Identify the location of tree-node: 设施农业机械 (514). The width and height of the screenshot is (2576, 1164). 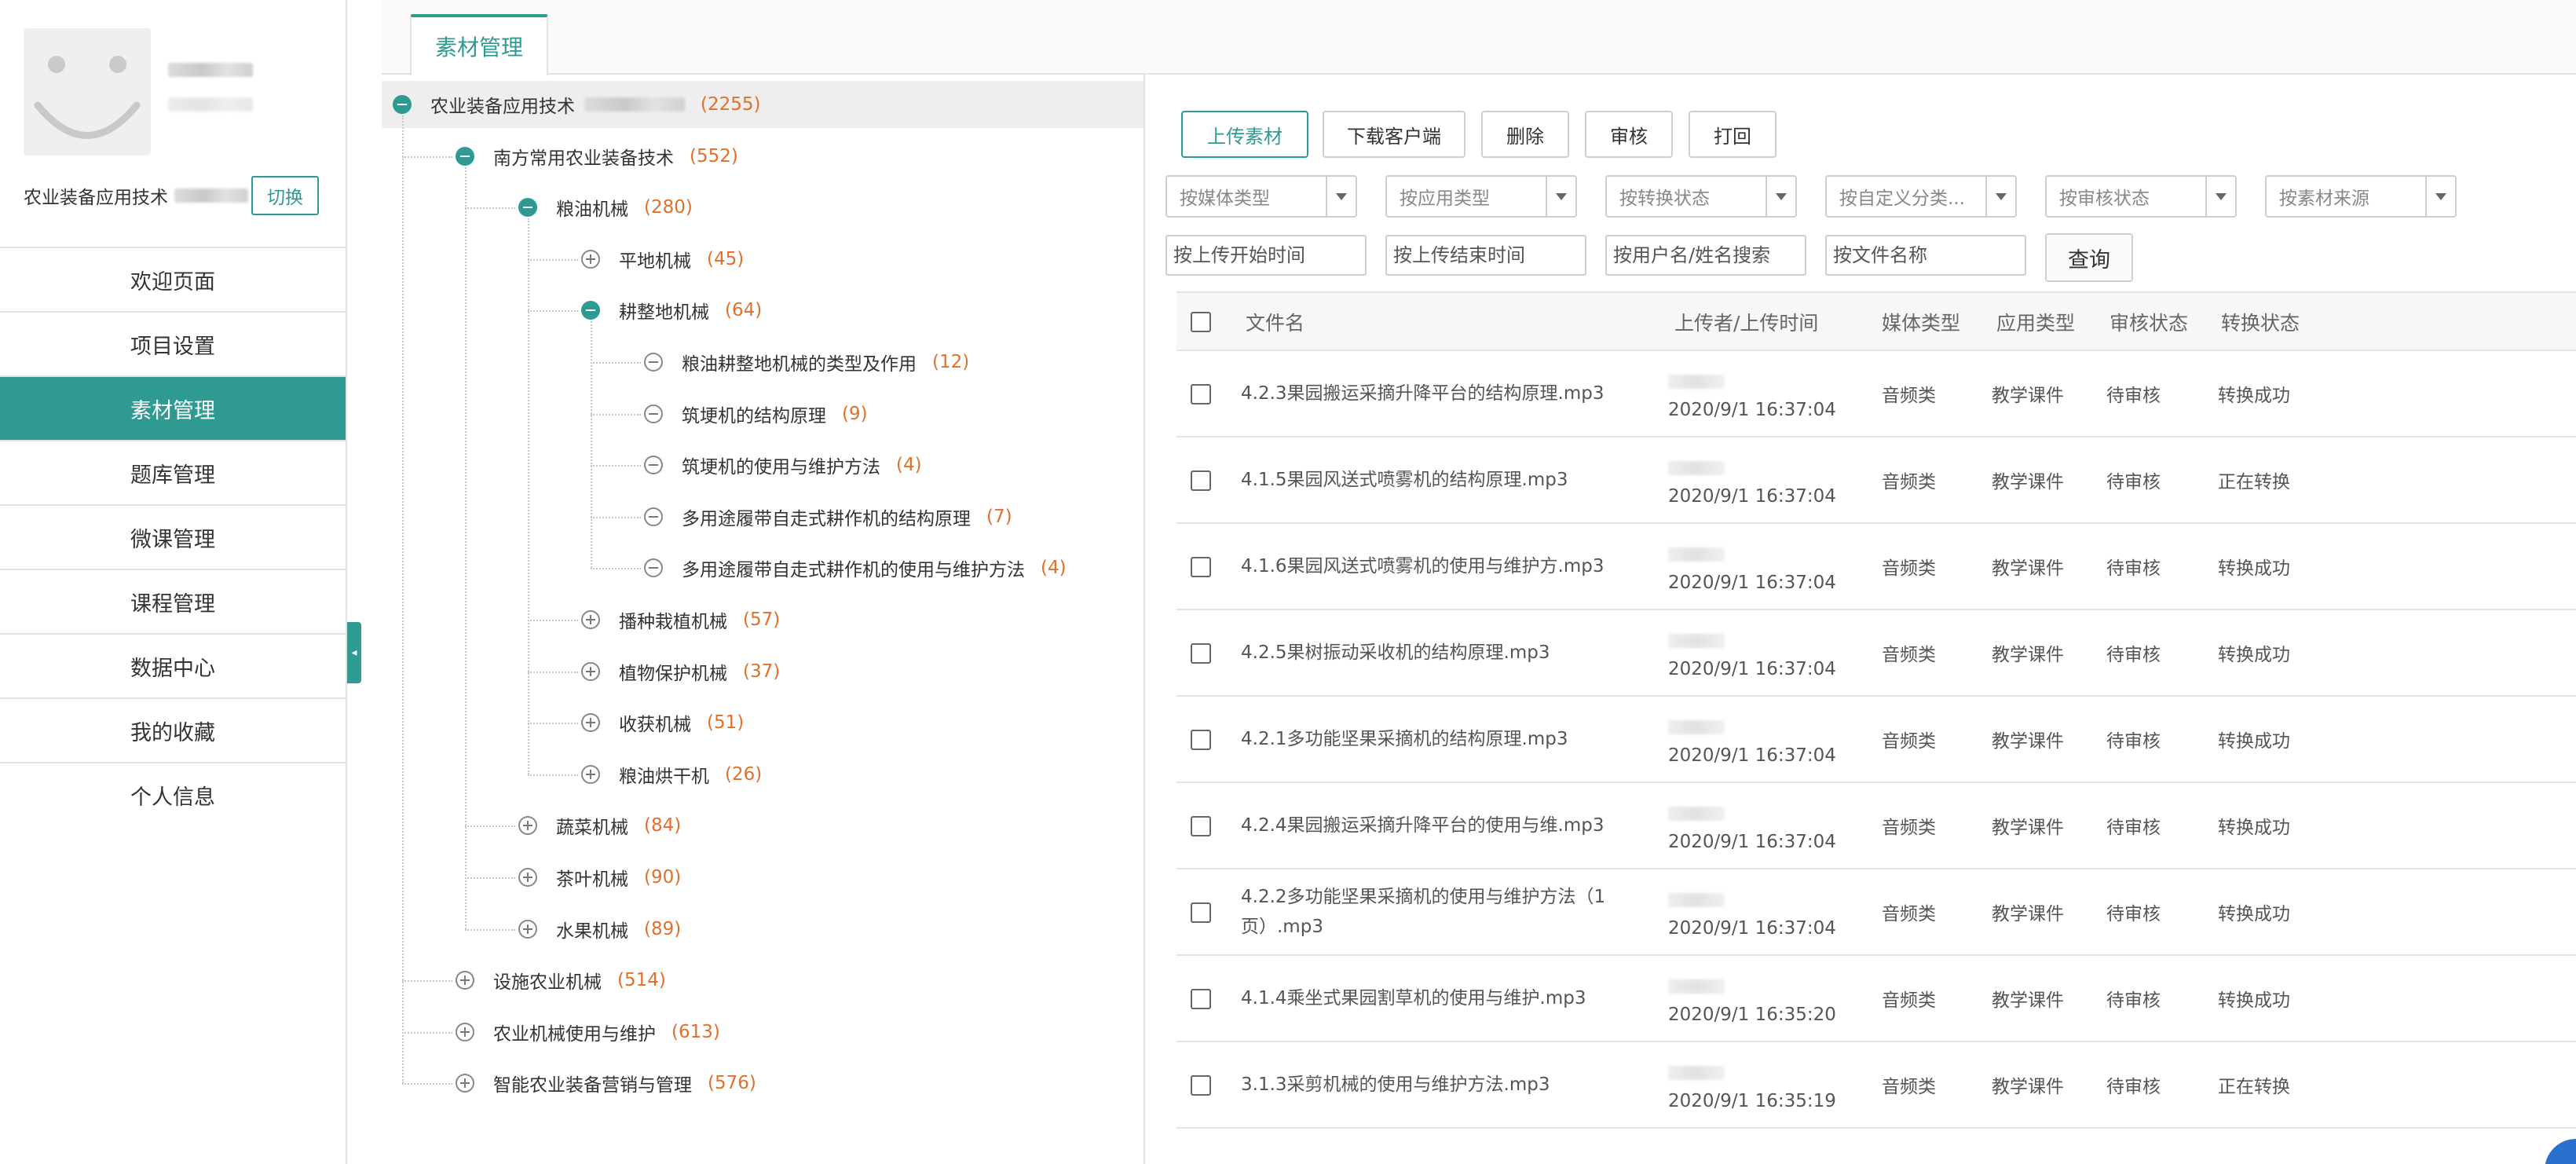
(763, 980).